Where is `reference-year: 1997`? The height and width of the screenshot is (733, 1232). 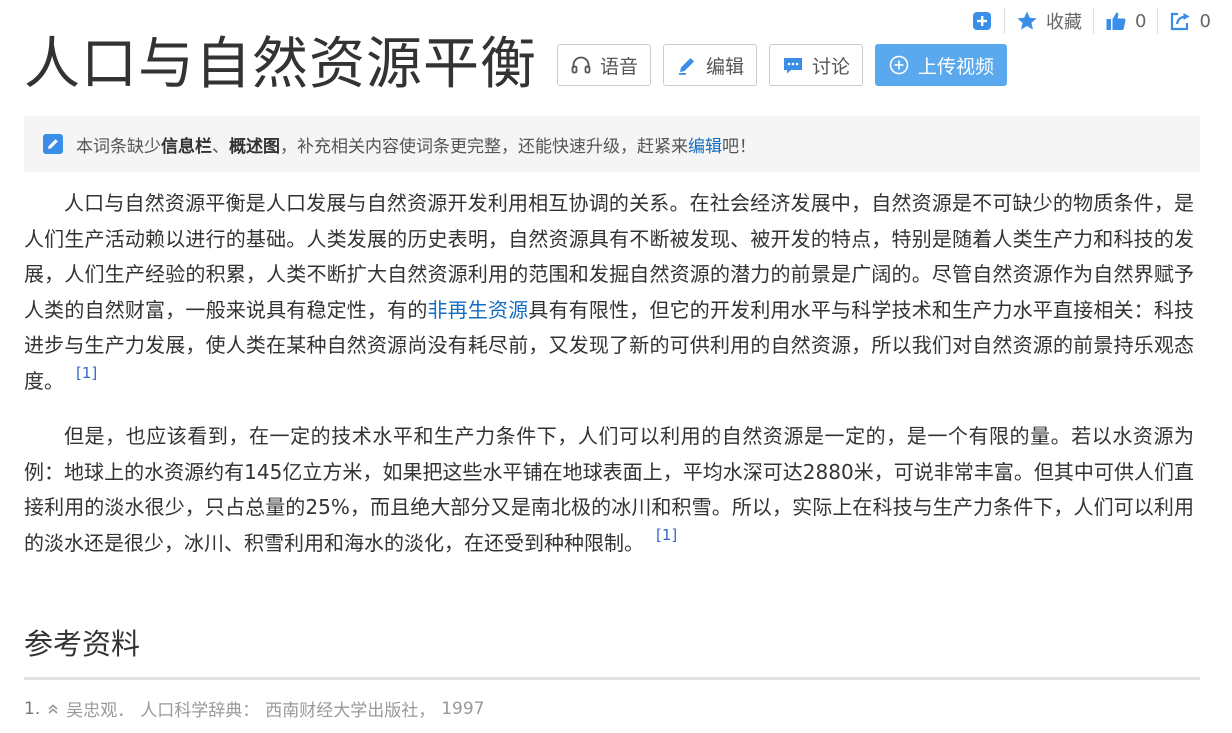
reference-year: 1997 is located at coordinates (463, 708).